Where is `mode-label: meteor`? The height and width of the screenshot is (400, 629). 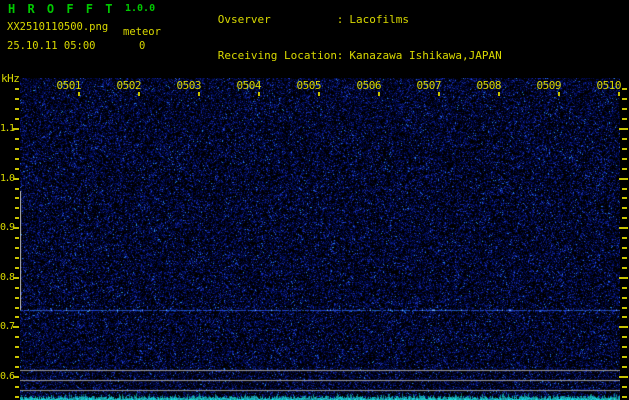
mode-label: meteor is located at coordinates (142, 32).